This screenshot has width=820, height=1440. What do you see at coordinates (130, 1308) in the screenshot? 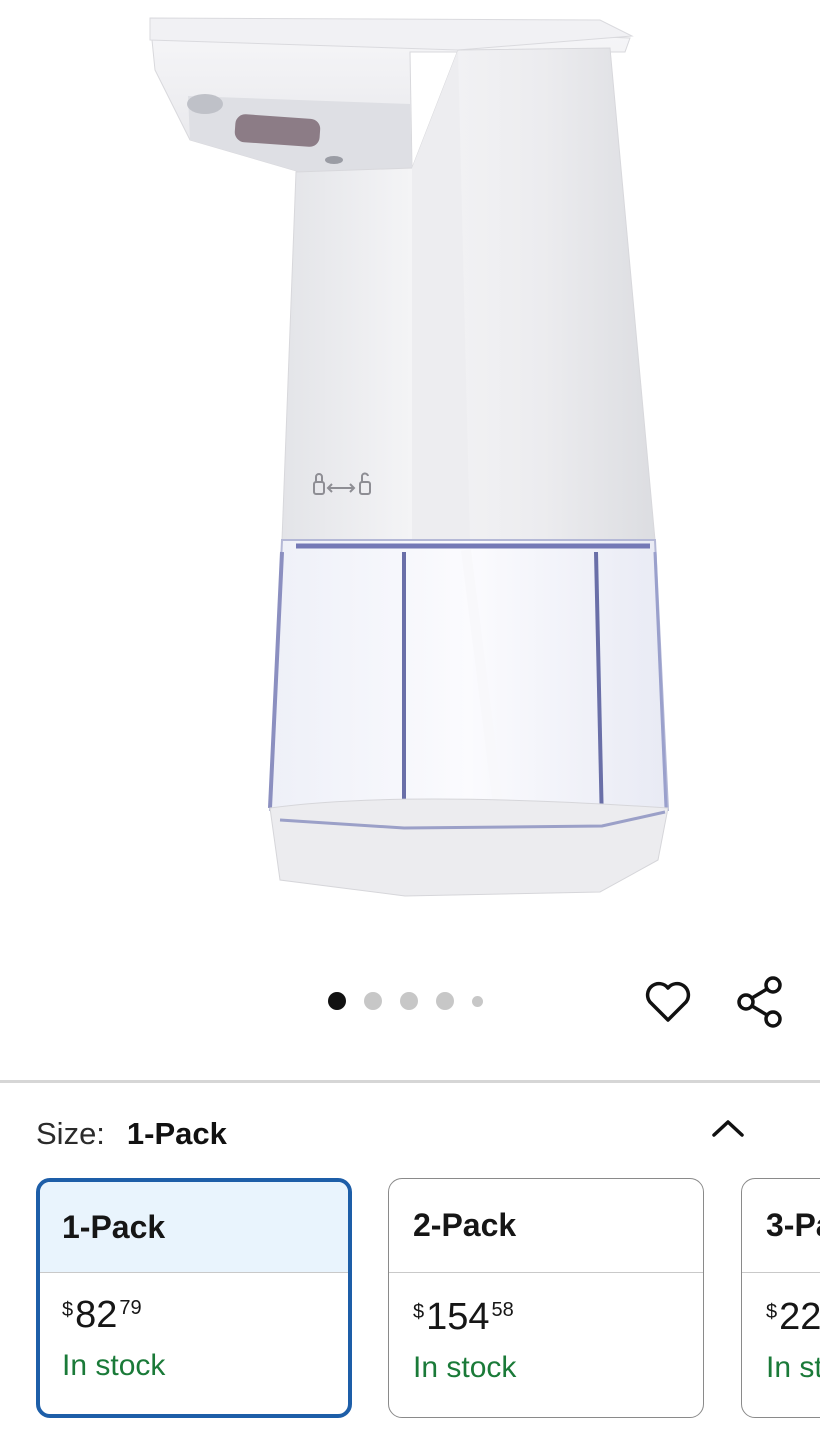
I see `price-cents: 79` at bounding box center [130, 1308].